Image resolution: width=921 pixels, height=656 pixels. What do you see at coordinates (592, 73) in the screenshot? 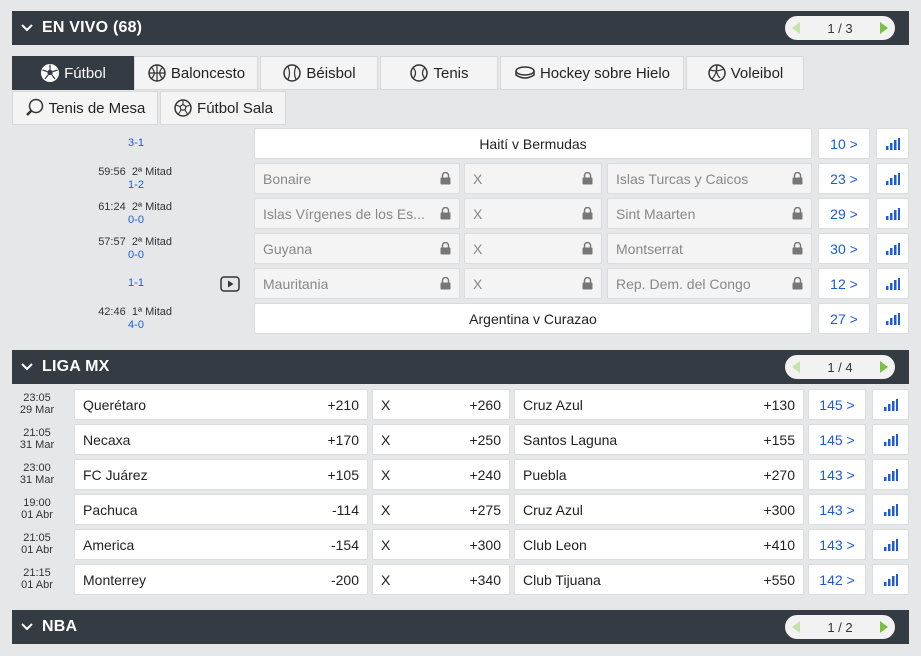
I see `tab-hockey: Hockey sobre Hielo` at bounding box center [592, 73].